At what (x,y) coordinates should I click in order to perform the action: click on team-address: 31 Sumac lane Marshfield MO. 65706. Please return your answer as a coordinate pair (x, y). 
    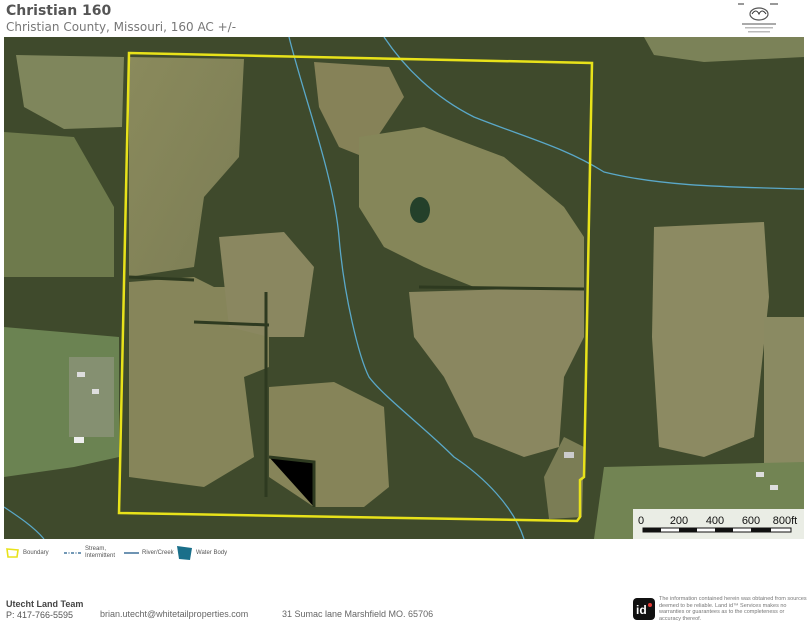
    Looking at the image, I should click on (358, 614).